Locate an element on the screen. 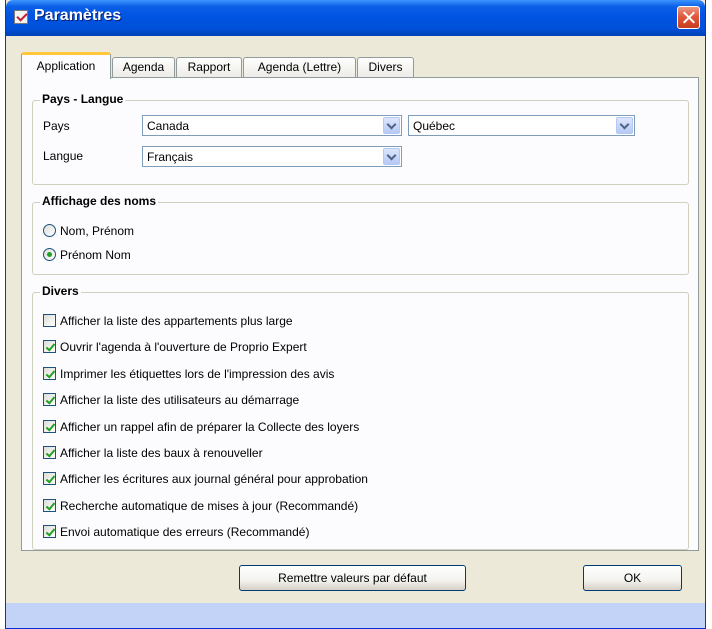 Image resolution: width=712 pixels, height=629 pixels. province-select: Québec is located at coordinates (521, 125).